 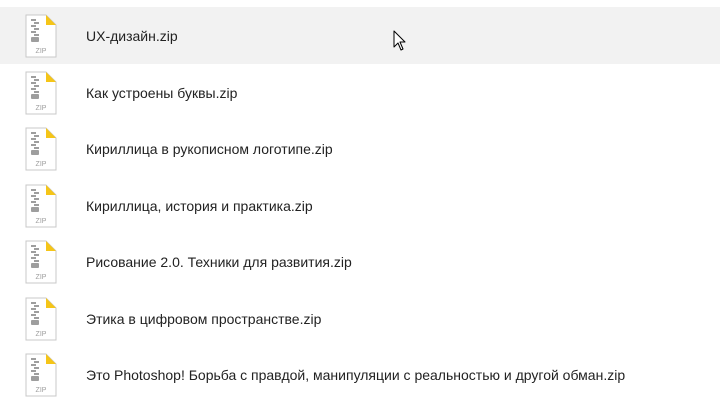 What do you see at coordinates (161, 93) in the screenshot?
I see `file-name: Как устроены буквы.zip` at bounding box center [161, 93].